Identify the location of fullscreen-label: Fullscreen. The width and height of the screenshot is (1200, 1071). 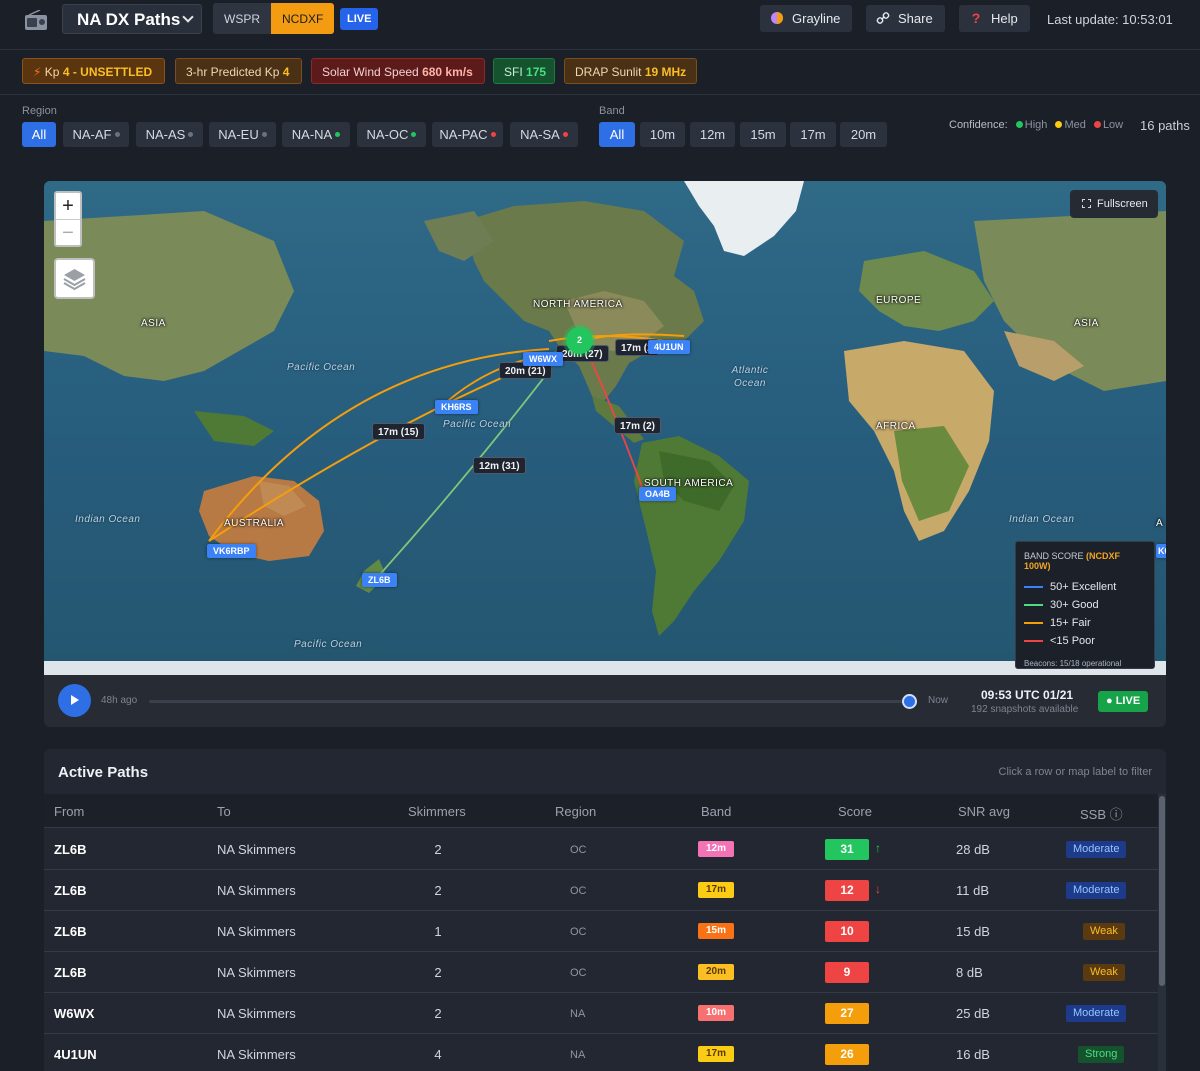
(1122, 204).